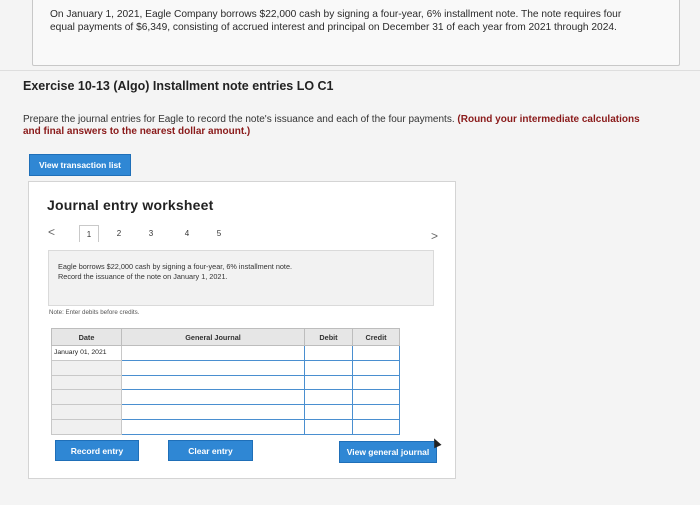 This screenshot has width=700, height=505. Describe the element at coordinates (86, 353) in the screenshot. I see `date-select: January 01, 2021` at that location.